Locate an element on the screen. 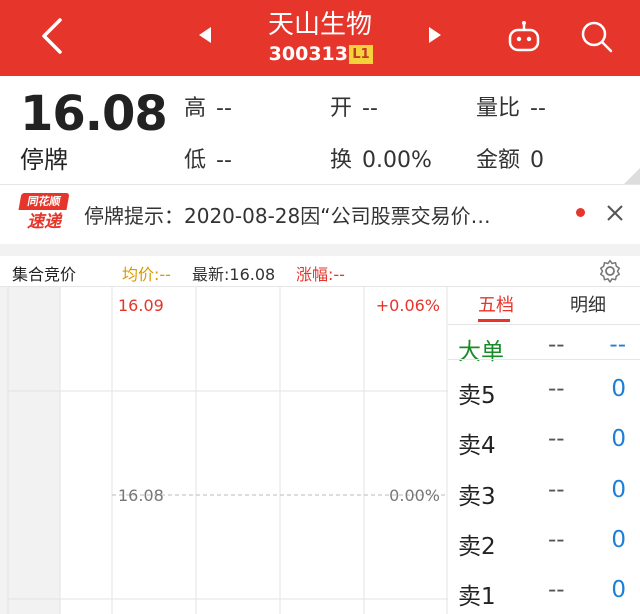 This screenshot has width=640, height=614. average-price: 均价:-- is located at coordinates (146, 274).